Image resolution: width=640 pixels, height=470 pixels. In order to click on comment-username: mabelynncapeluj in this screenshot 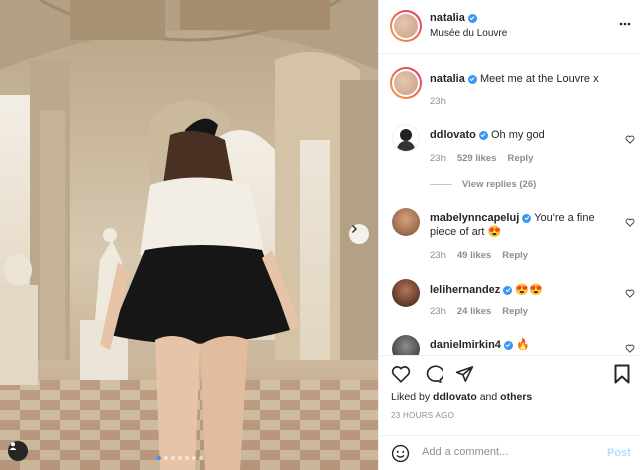, I will do `click(474, 218)`.